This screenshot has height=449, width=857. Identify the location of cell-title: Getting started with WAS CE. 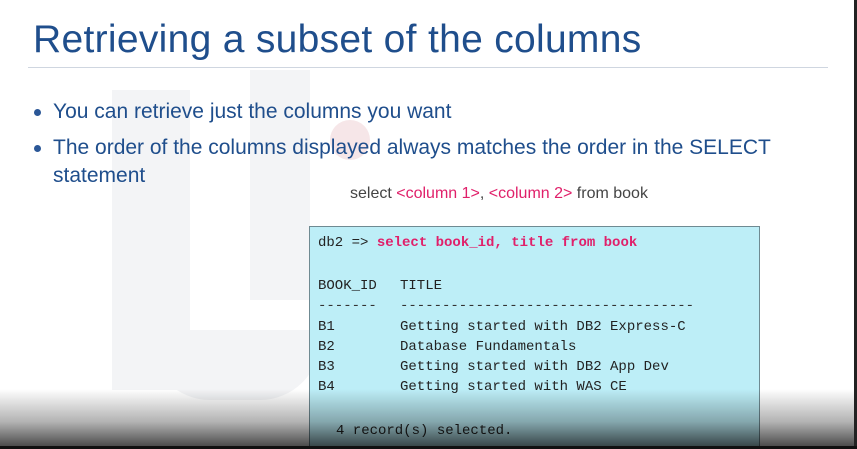
(513, 387).